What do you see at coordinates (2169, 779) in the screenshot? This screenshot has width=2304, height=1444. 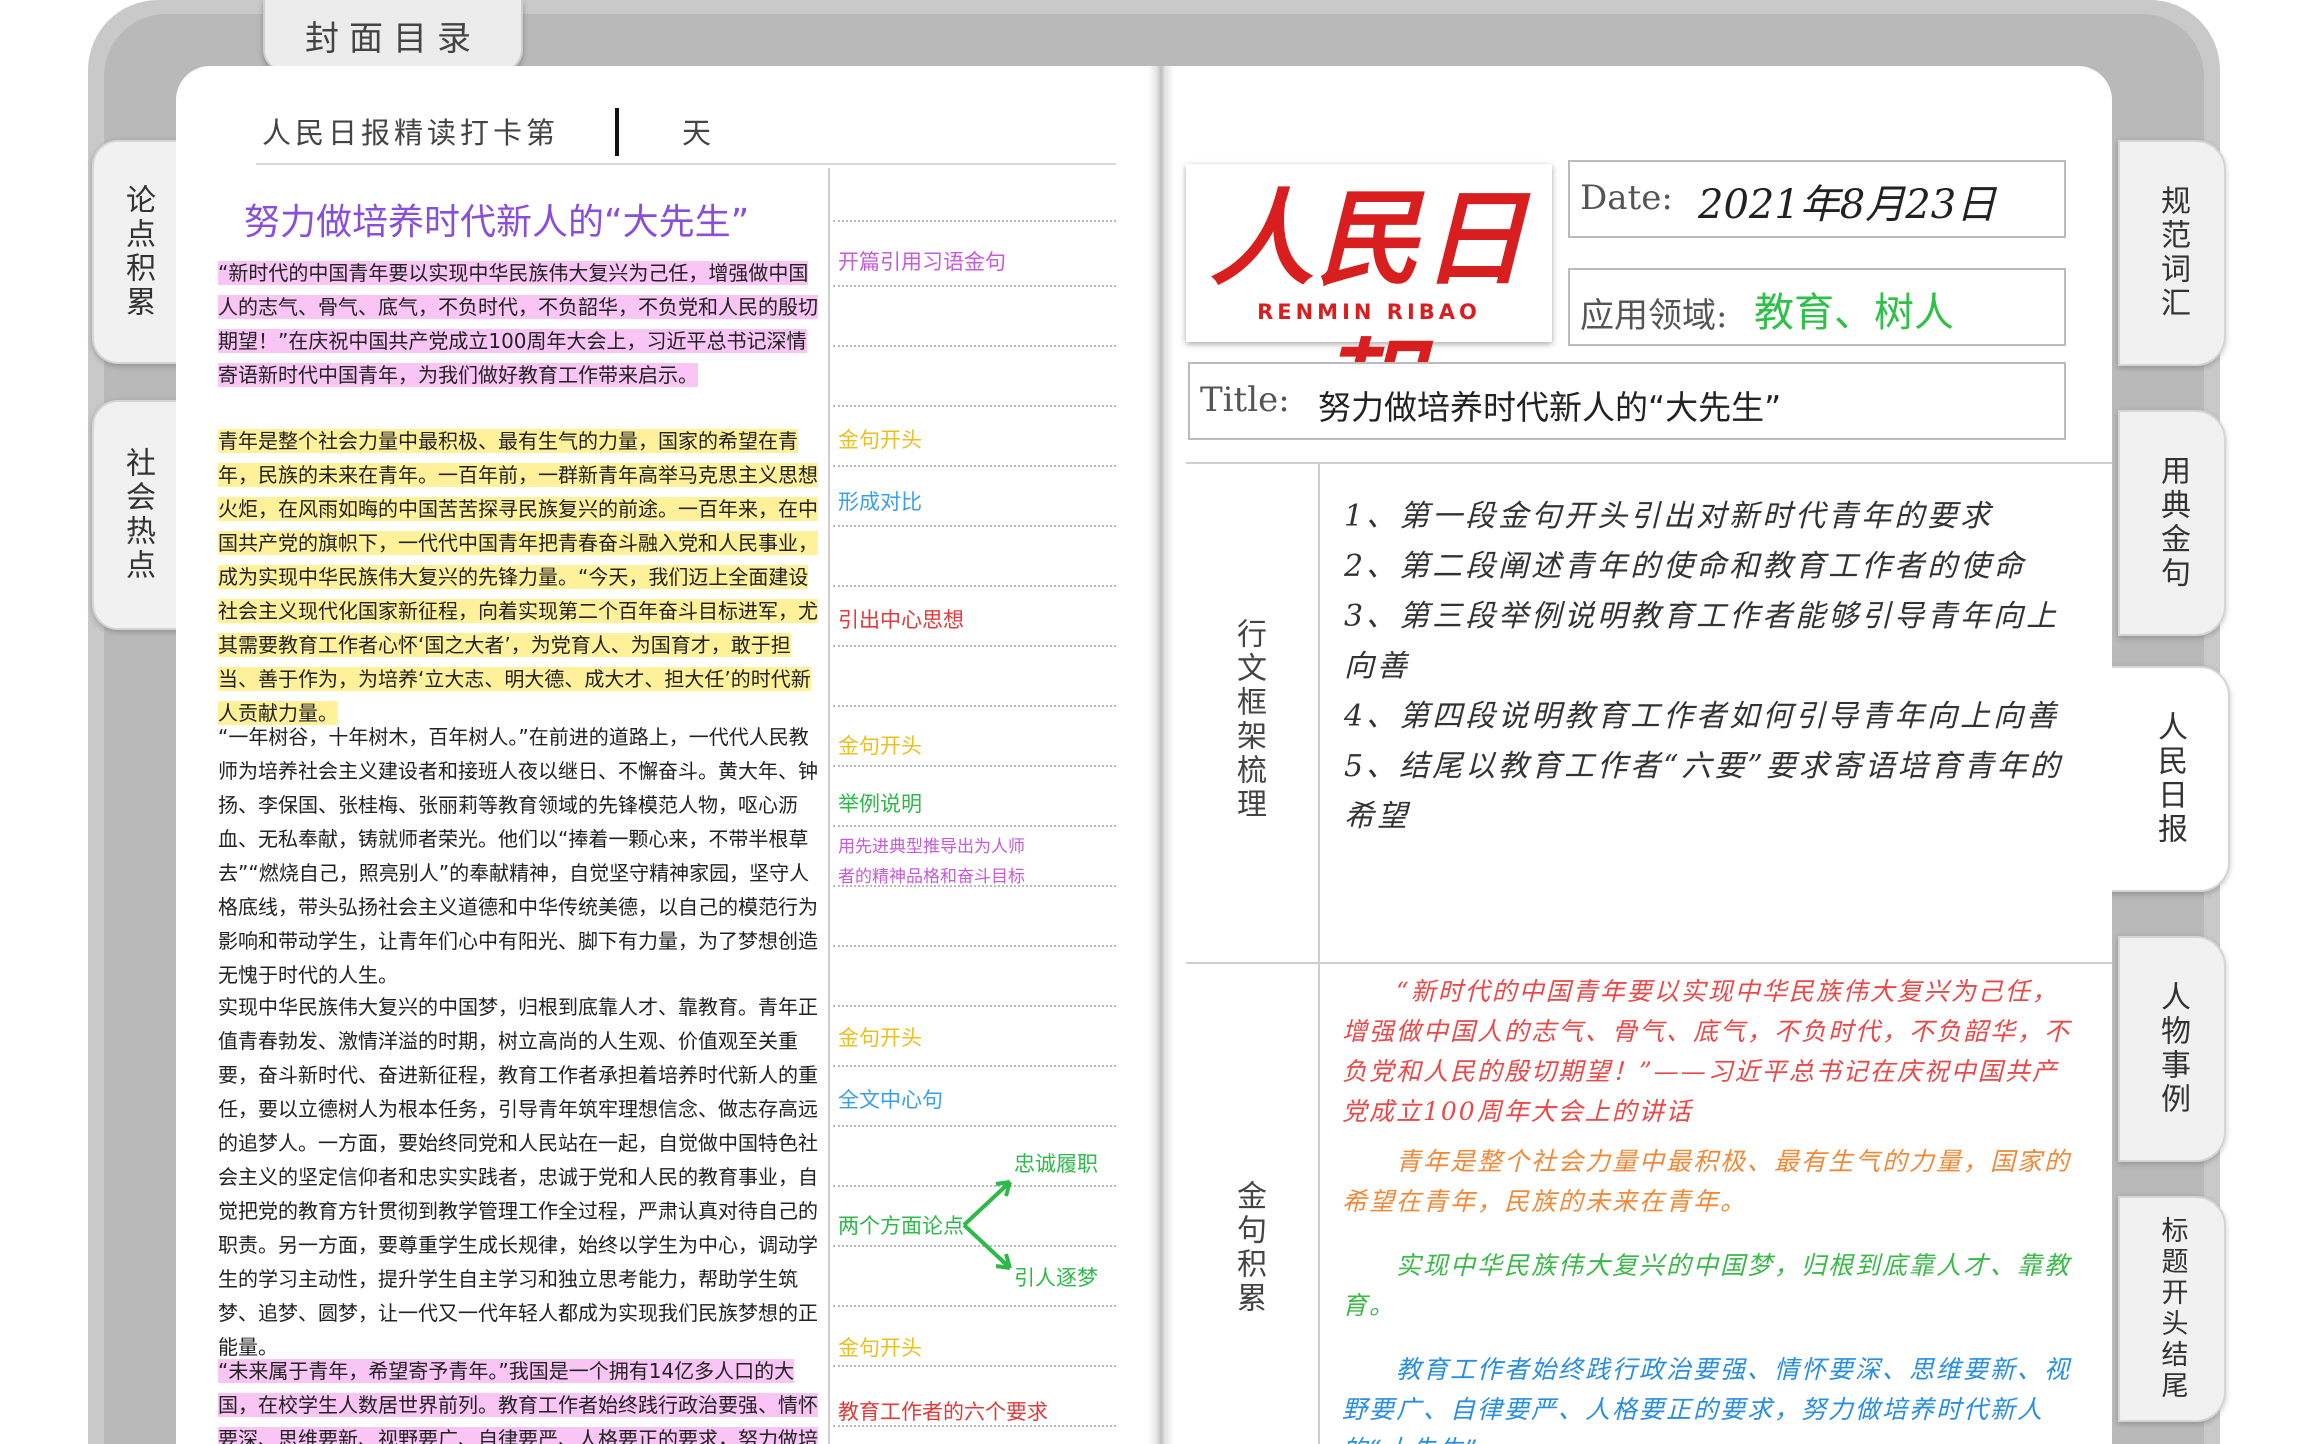 I see `tab-peoples-daily: 人民日报` at bounding box center [2169, 779].